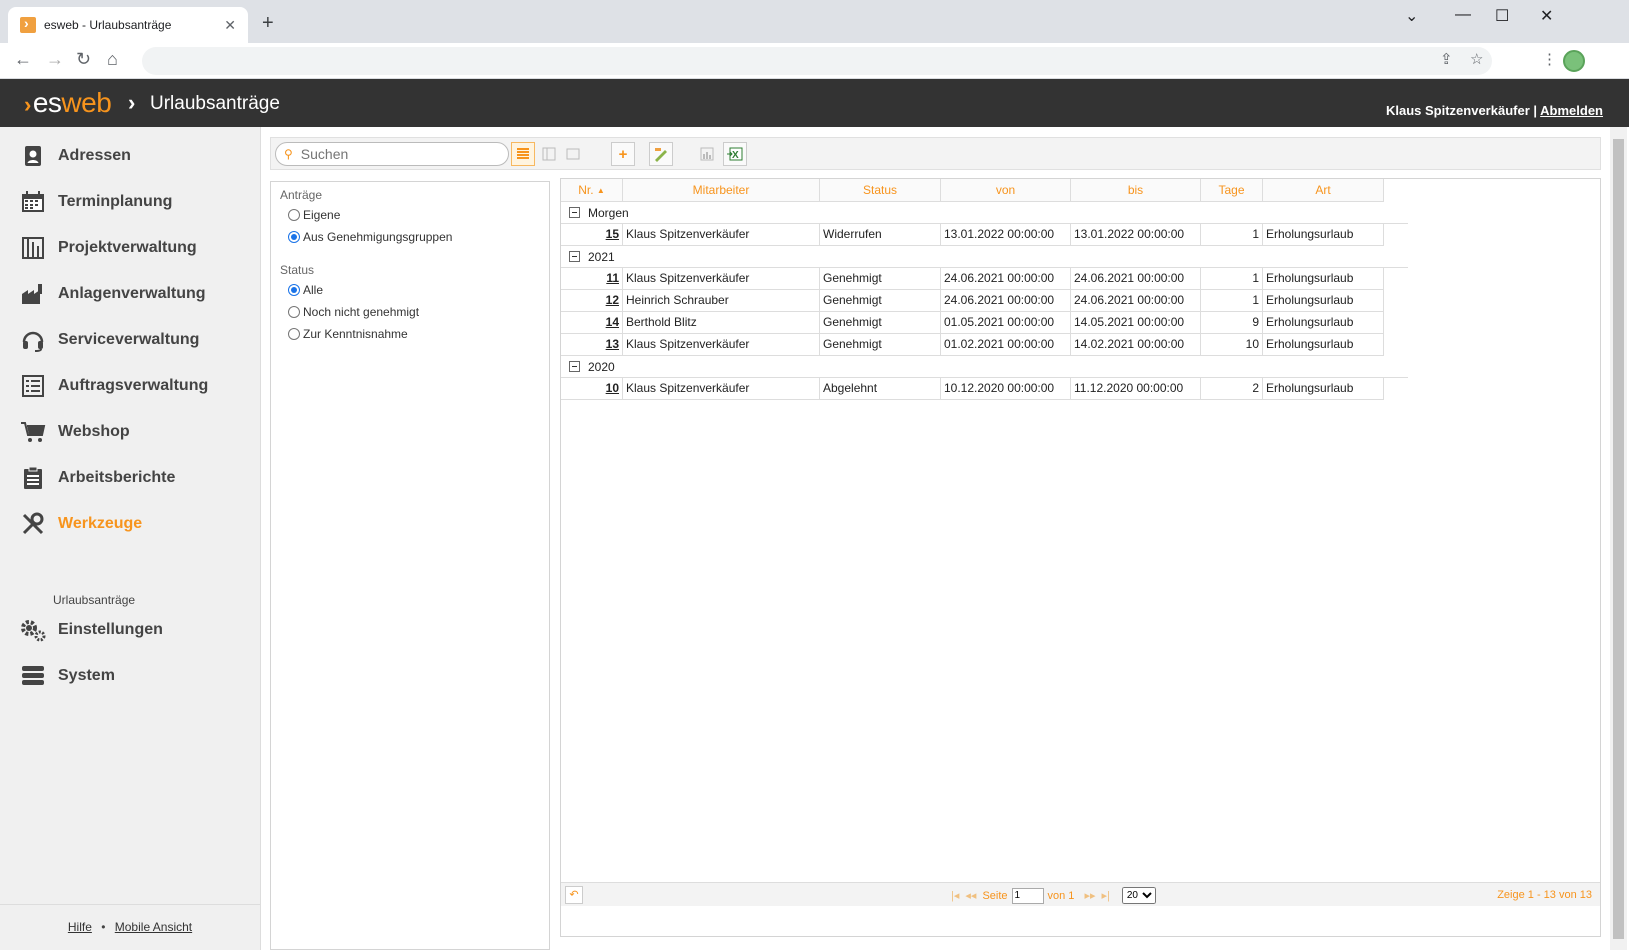 The image size is (1629, 950). What do you see at coordinates (96, 202) in the screenshot?
I see `sidebar-item-terminplanung: Terminplanung` at bounding box center [96, 202].